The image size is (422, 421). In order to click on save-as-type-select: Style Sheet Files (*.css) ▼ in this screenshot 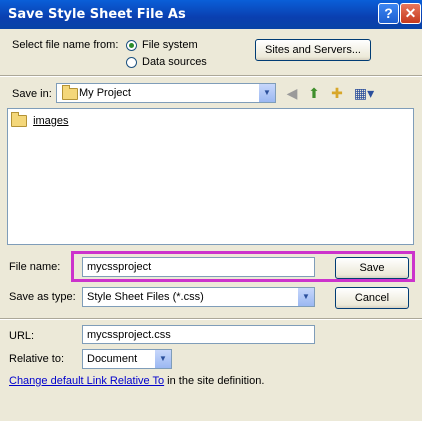, I will do `click(198, 297)`.